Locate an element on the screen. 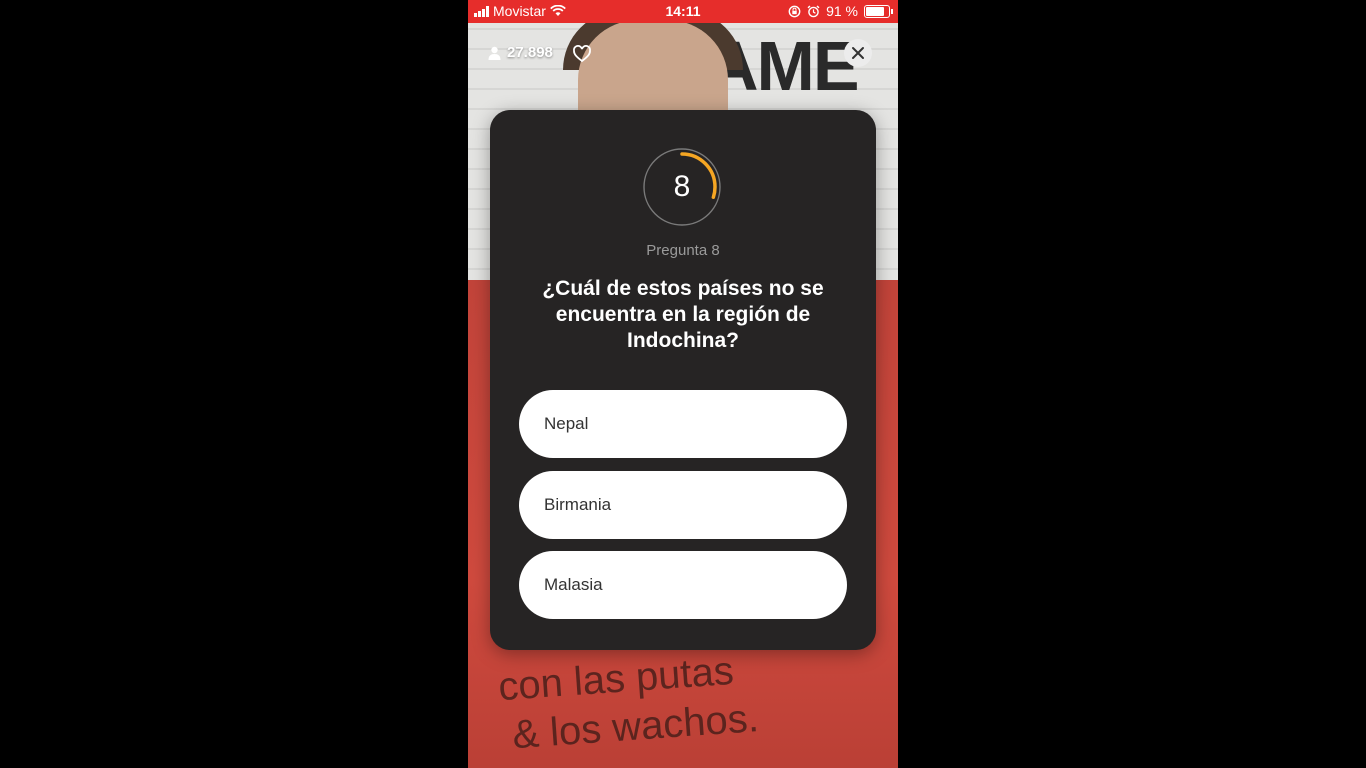 Image resolution: width=1366 pixels, height=768 pixels. status-right: 91 % is located at coordinates (840, 11).